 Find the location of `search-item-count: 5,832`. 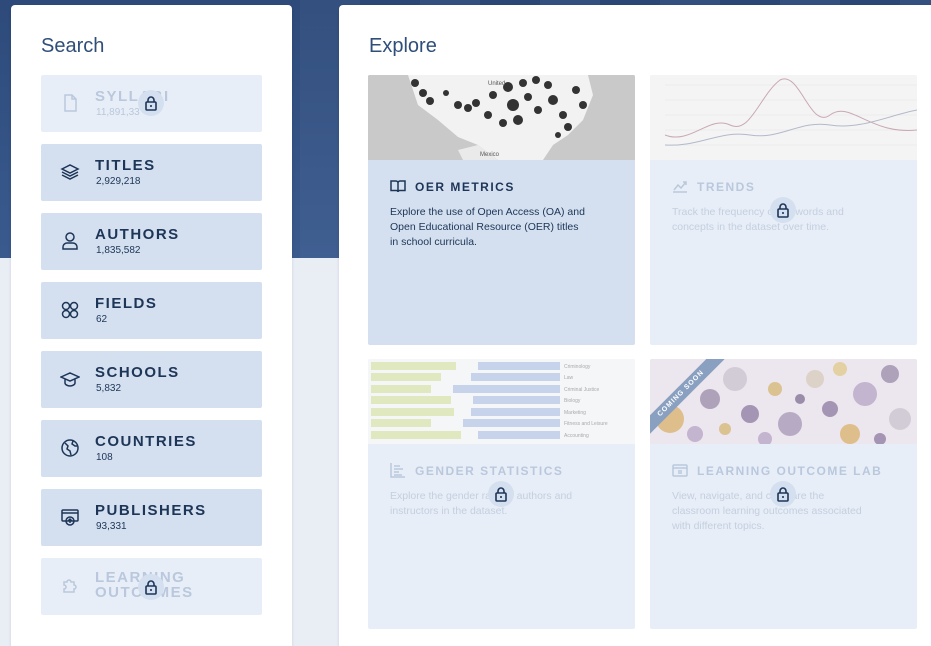

search-item-count: 5,832 is located at coordinates (109, 388).